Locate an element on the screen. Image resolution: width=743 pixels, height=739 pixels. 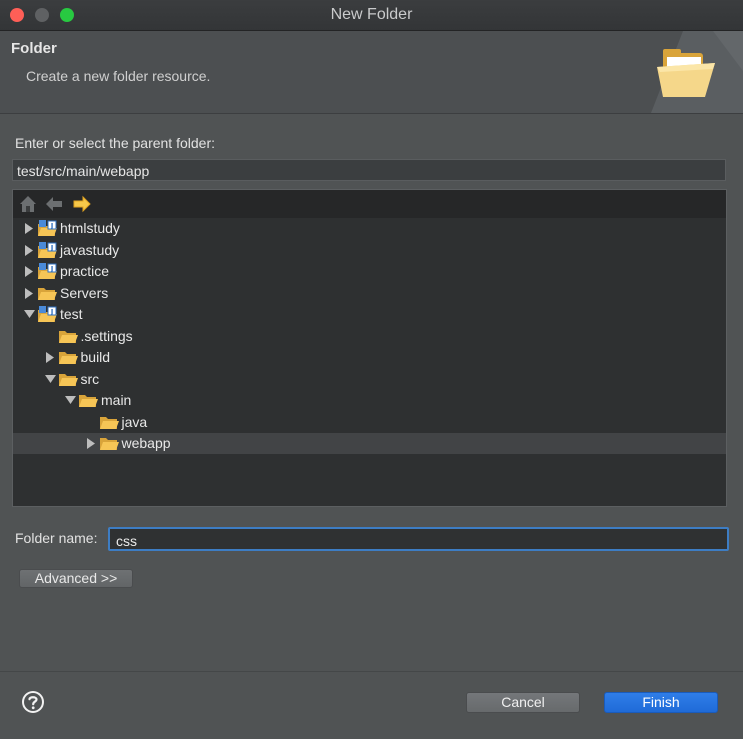
tree-item-label: .settings is located at coordinates (106, 335).